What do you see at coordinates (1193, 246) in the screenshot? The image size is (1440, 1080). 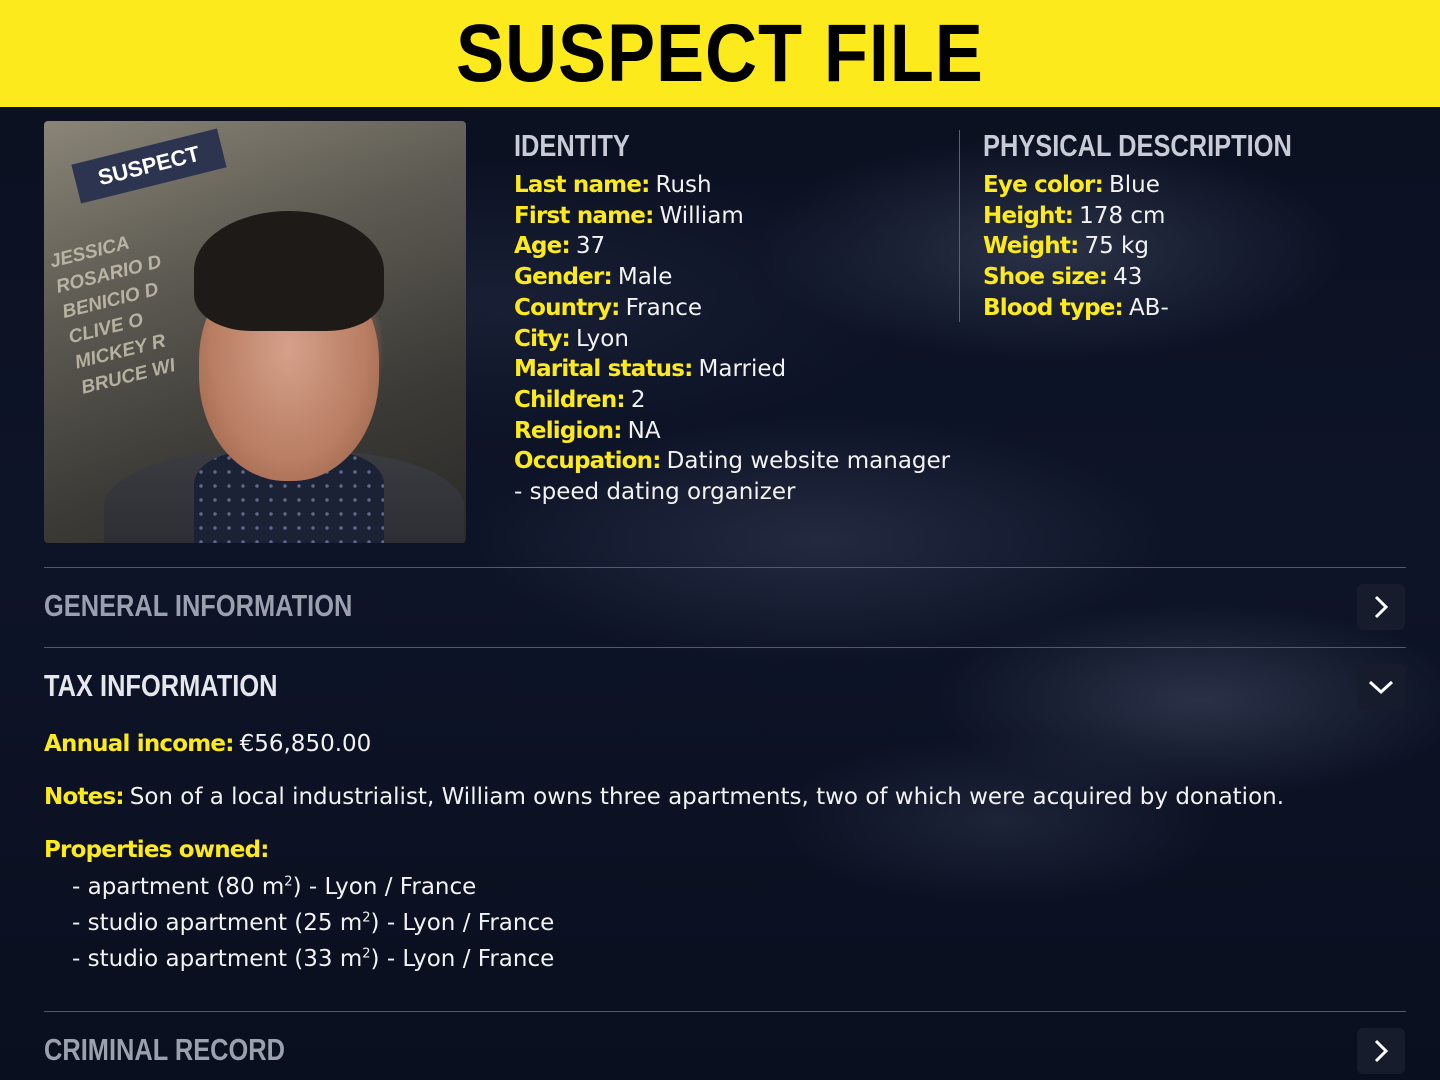 I see `field-weight: Weight: 75 kg` at bounding box center [1193, 246].